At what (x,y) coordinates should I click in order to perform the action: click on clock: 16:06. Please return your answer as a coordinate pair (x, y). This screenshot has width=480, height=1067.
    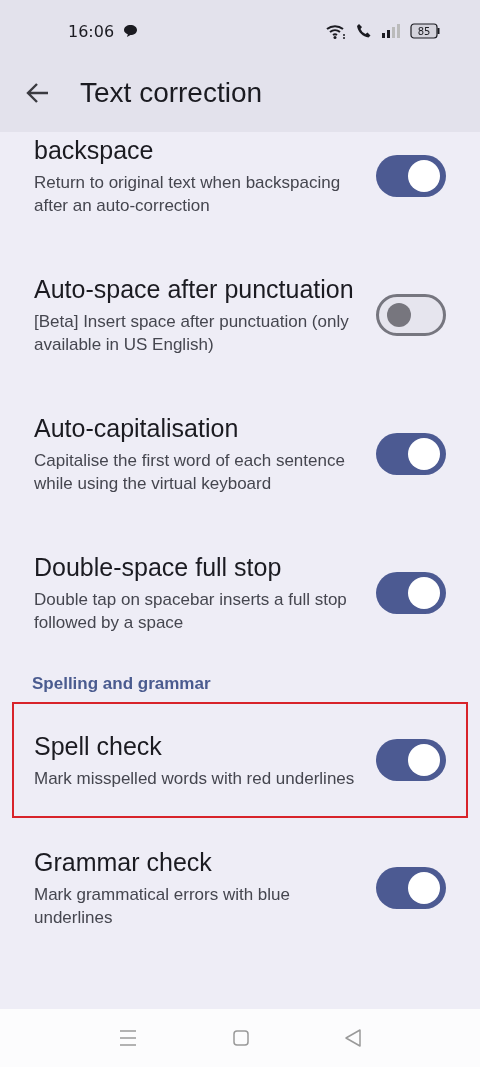
    Looking at the image, I should click on (91, 31).